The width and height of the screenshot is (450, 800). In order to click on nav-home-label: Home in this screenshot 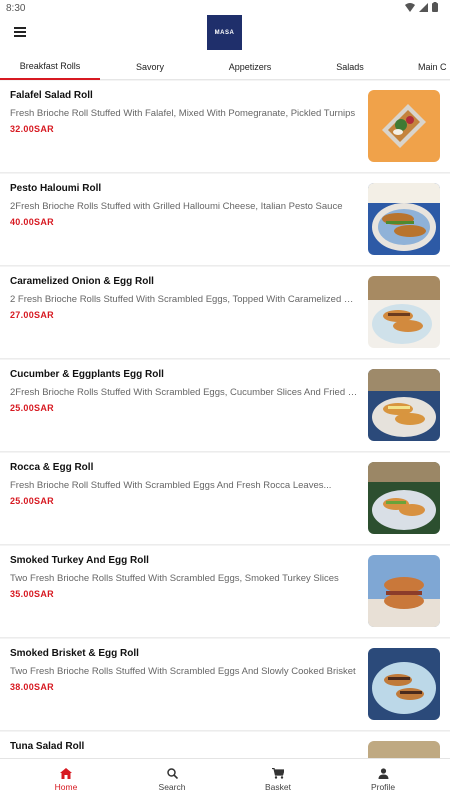, I will do `click(66, 787)`.